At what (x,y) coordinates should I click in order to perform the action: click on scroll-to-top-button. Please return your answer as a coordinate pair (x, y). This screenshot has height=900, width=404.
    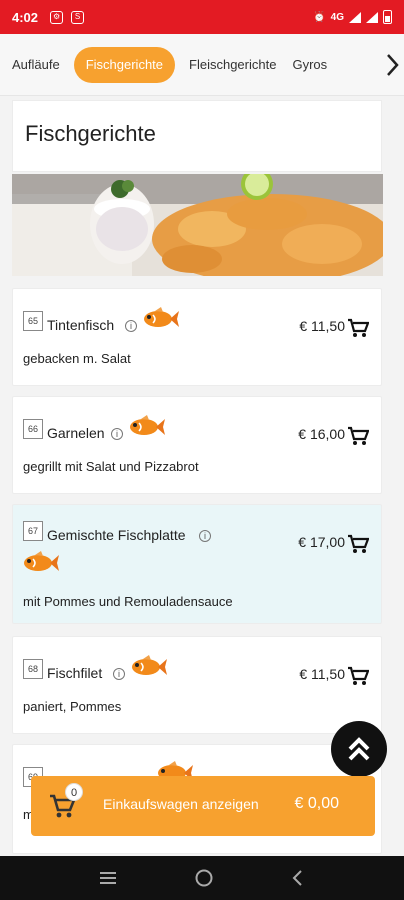
    Looking at the image, I should click on (359, 749).